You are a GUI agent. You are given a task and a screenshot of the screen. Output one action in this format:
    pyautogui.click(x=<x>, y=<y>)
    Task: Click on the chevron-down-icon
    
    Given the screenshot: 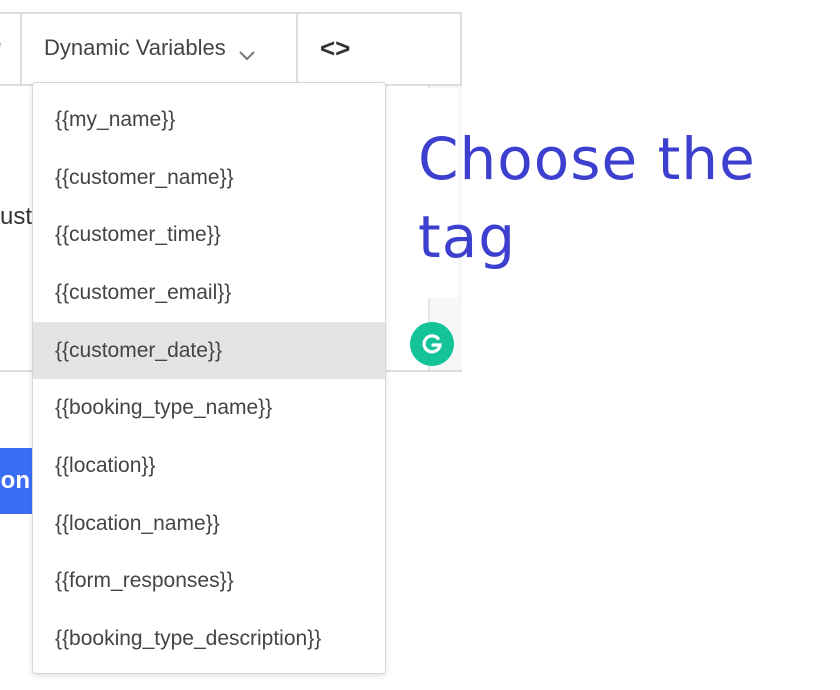 What is the action you would take?
    pyautogui.click(x=247, y=51)
    